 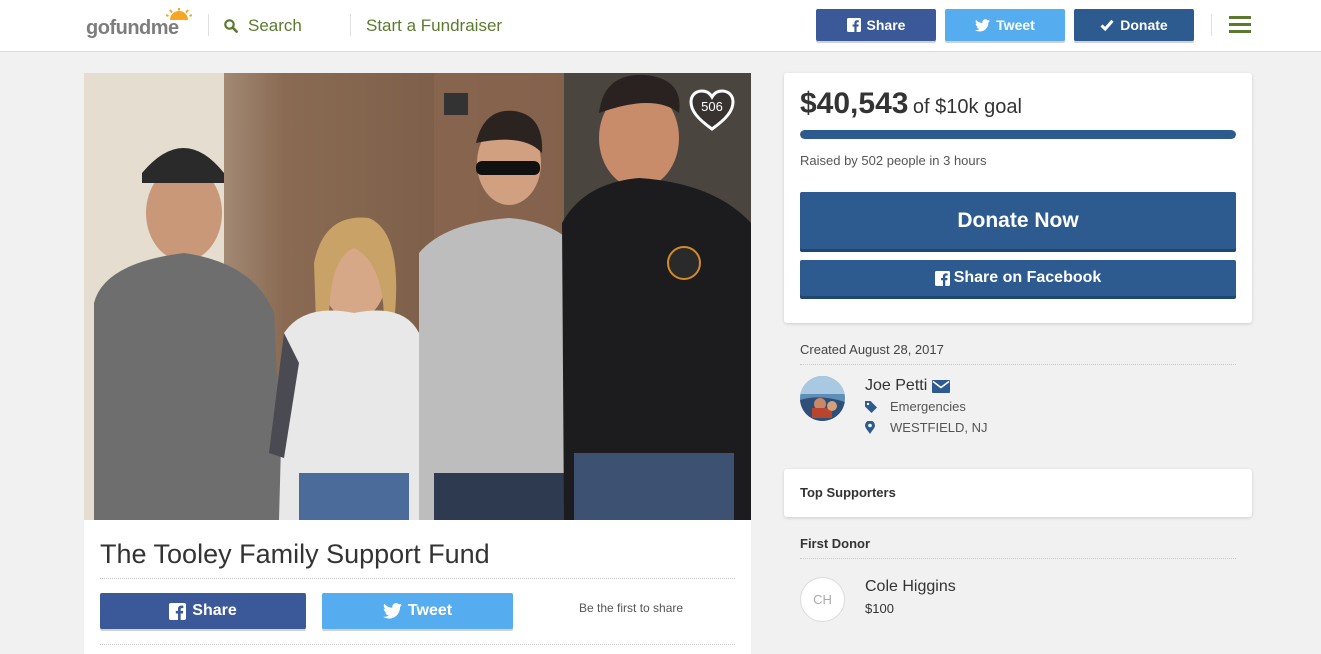 What do you see at coordinates (911, 104) in the screenshot?
I see `raised-summary: $40,543 of $10k goal` at bounding box center [911, 104].